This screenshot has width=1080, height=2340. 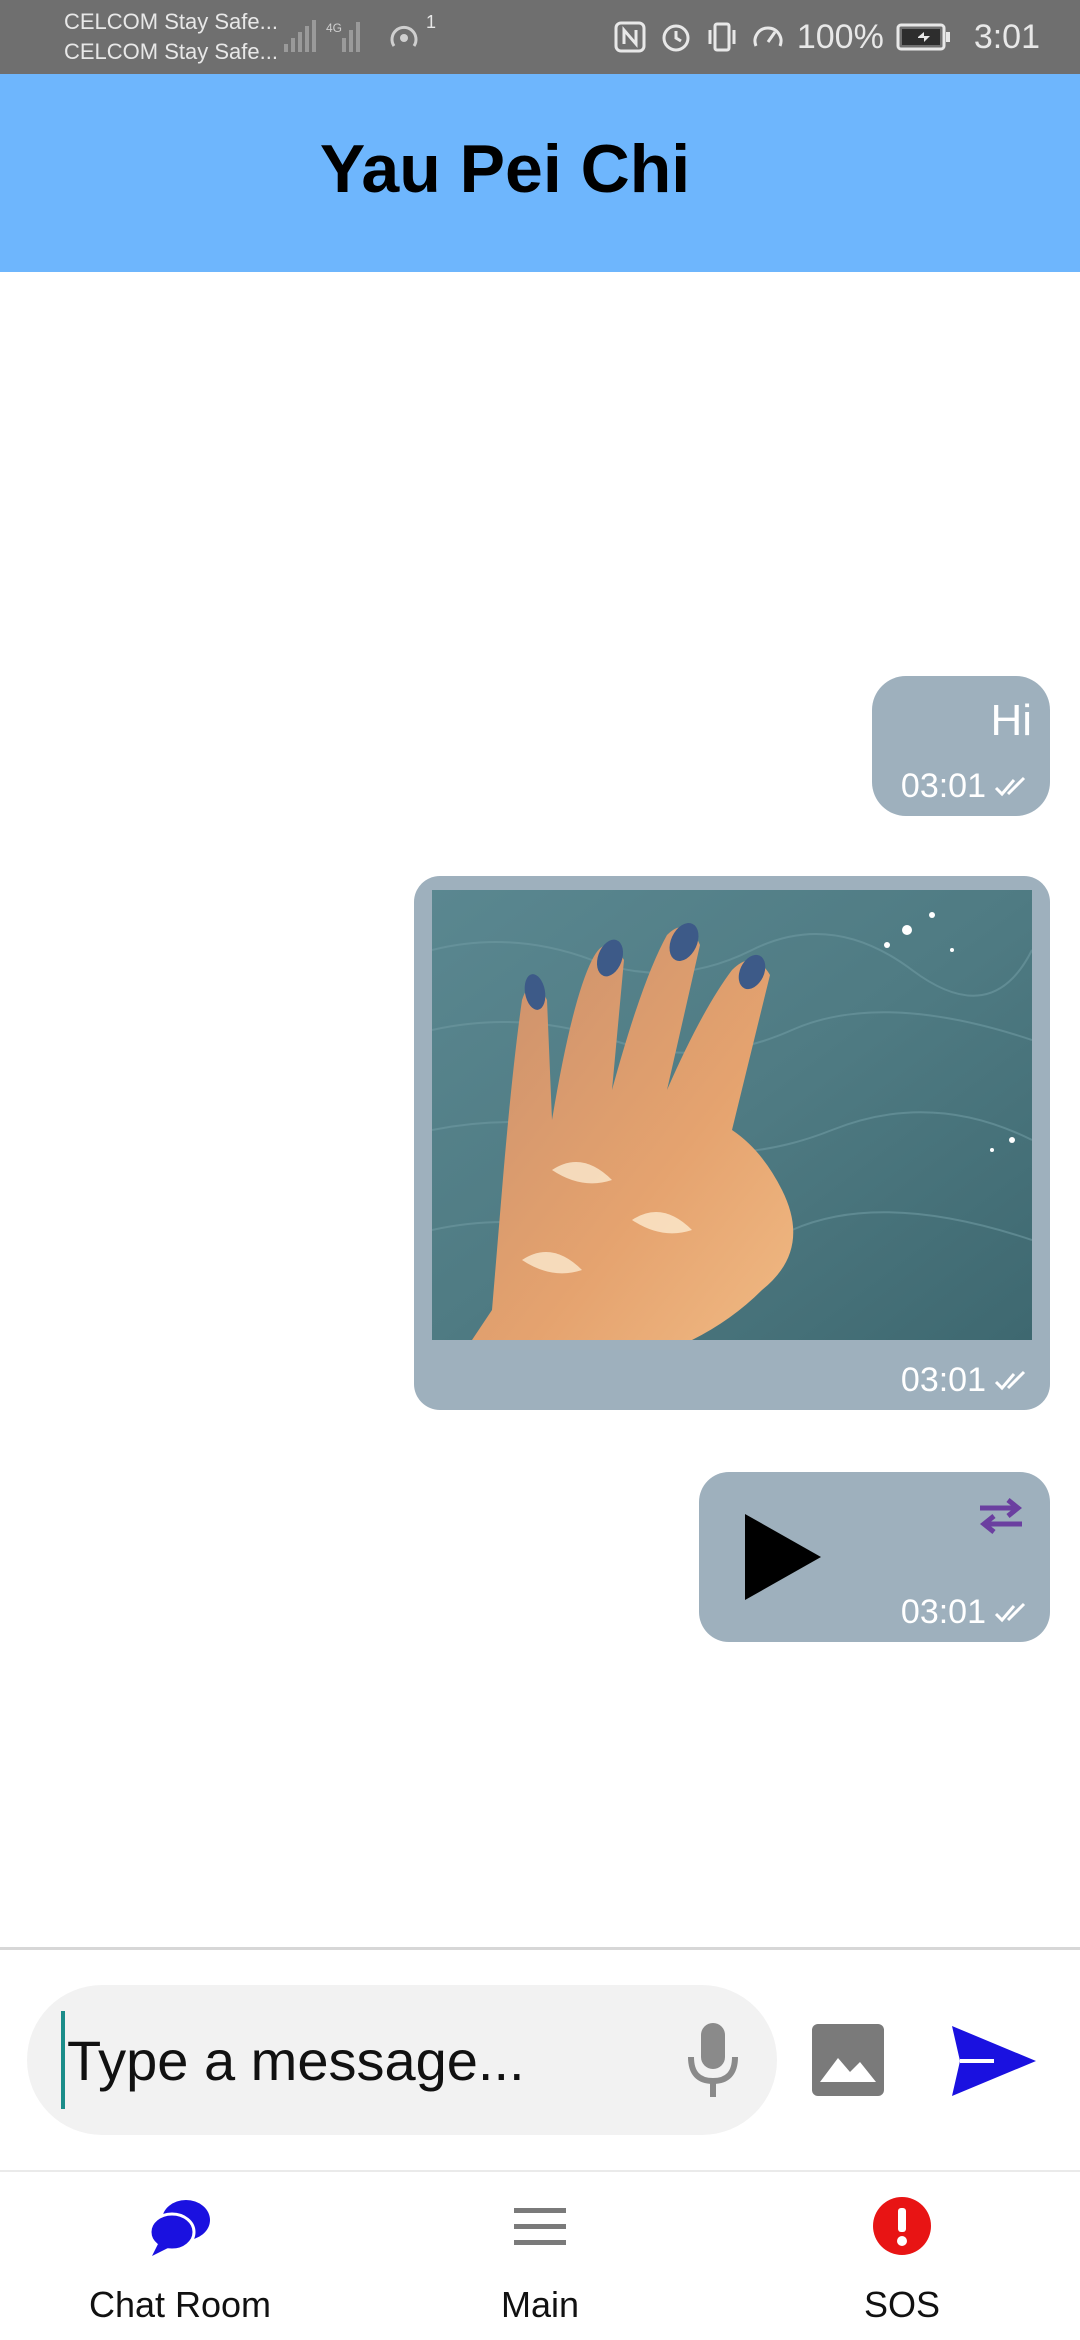 What do you see at coordinates (180, 2304) in the screenshot?
I see `nav-label-chat-room: Chat Room` at bounding box center [180, 2304].